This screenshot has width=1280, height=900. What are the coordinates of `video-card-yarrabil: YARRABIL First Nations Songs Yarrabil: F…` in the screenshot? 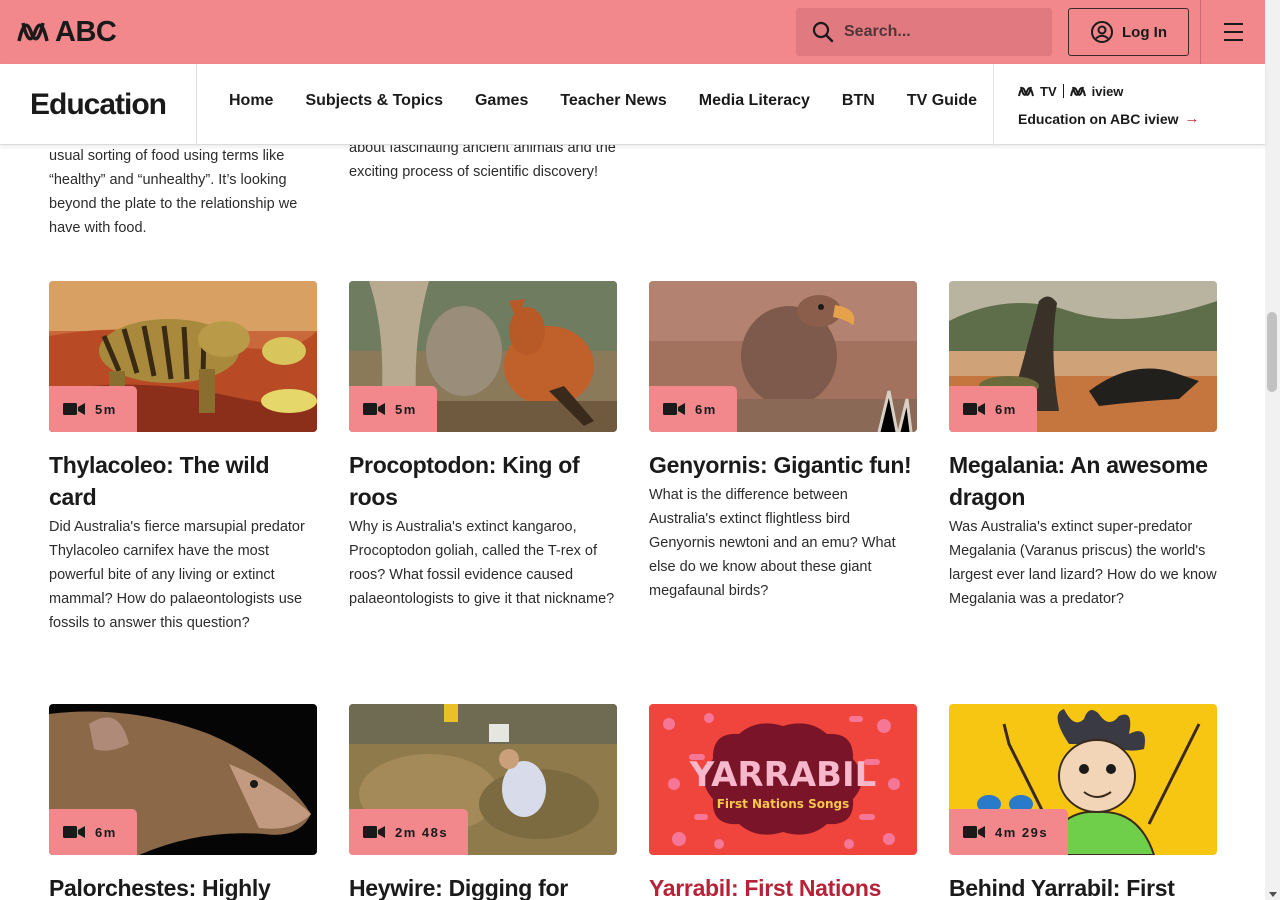 It's located at (783, 802).